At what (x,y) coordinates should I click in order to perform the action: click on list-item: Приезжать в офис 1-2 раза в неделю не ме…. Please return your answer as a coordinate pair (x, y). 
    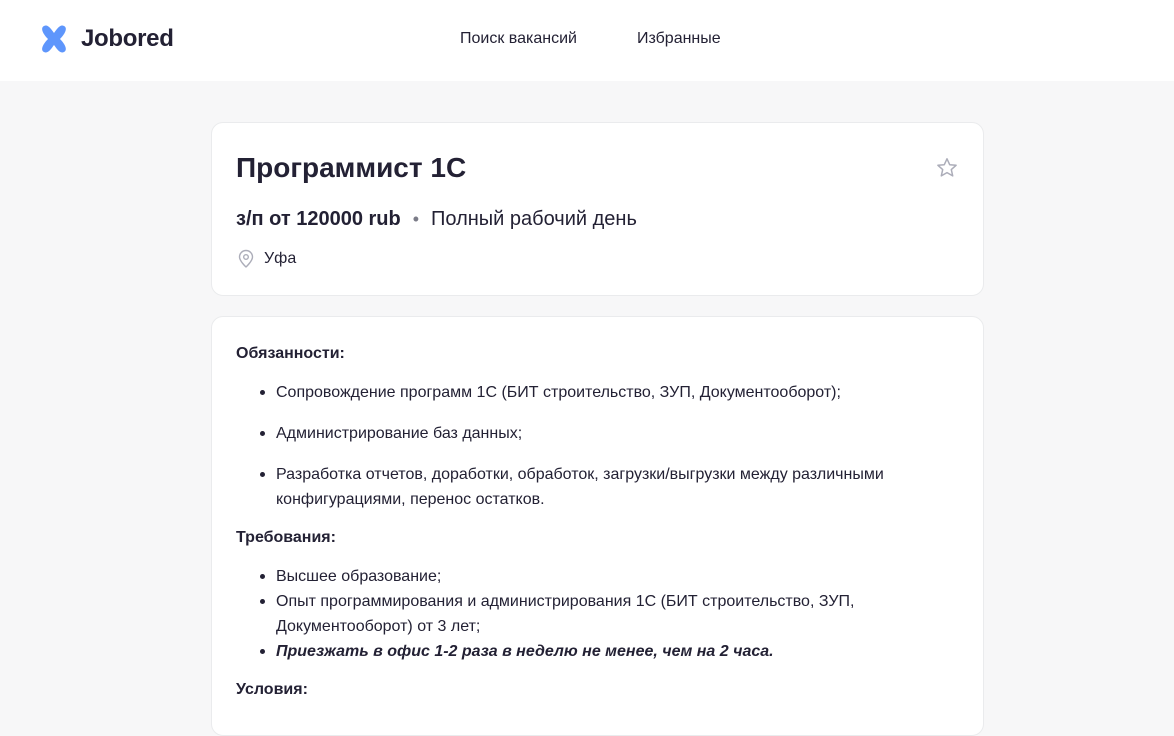
    Looking at the image, I should click on (609, 651).